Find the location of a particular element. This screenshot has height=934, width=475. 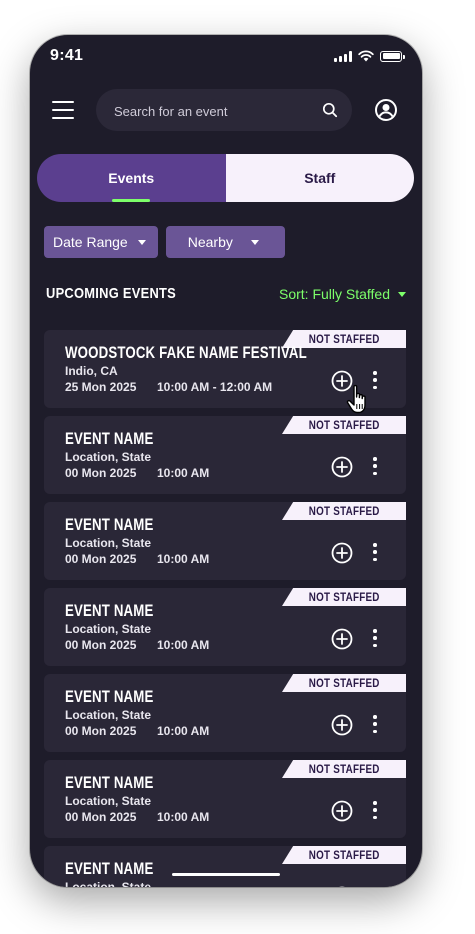

tab-staff-label: Staff is located at coordinates (320, 178).